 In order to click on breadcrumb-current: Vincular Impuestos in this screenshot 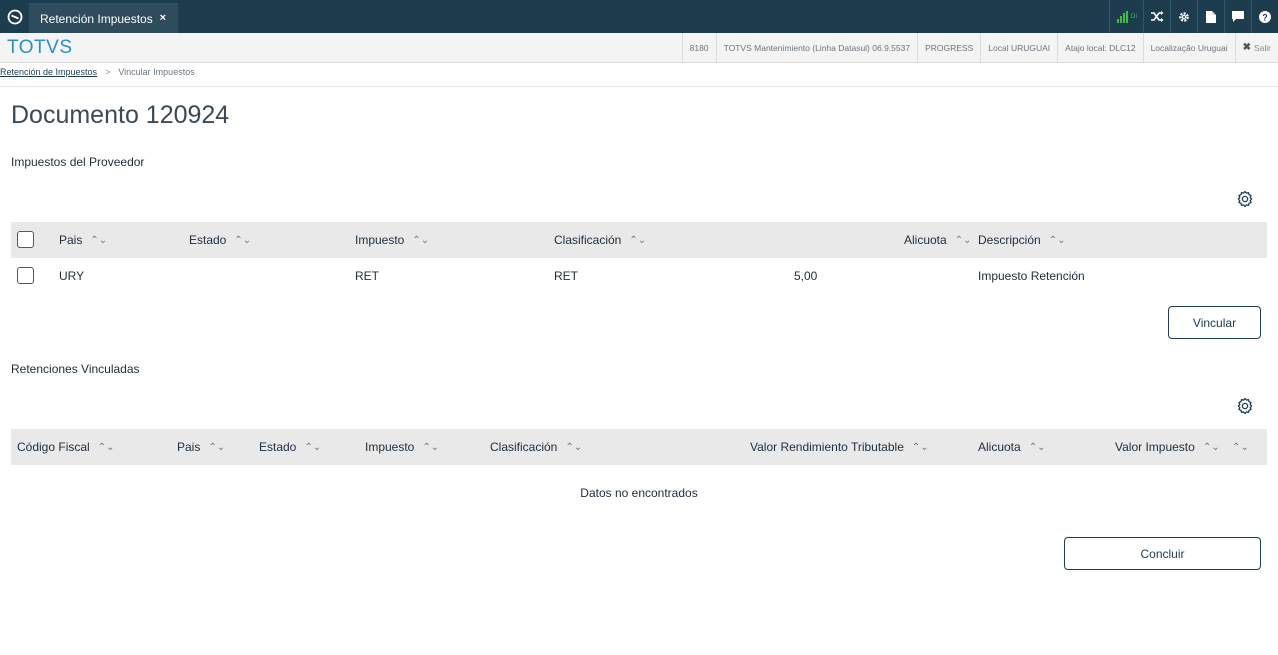, I will do `click(156, 72)`.